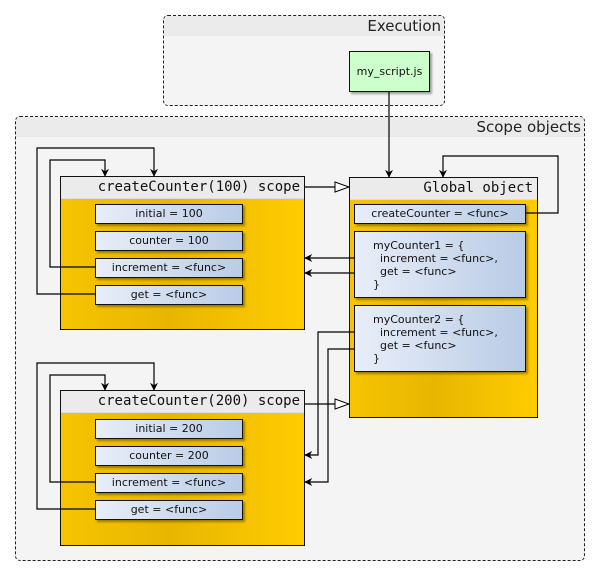 This screenshot has width=600, height=576. What do you see at coordinates (404, 26) in the screenshot?
I see `execution-frame-title: Execution` at bounding box center [404, 26].